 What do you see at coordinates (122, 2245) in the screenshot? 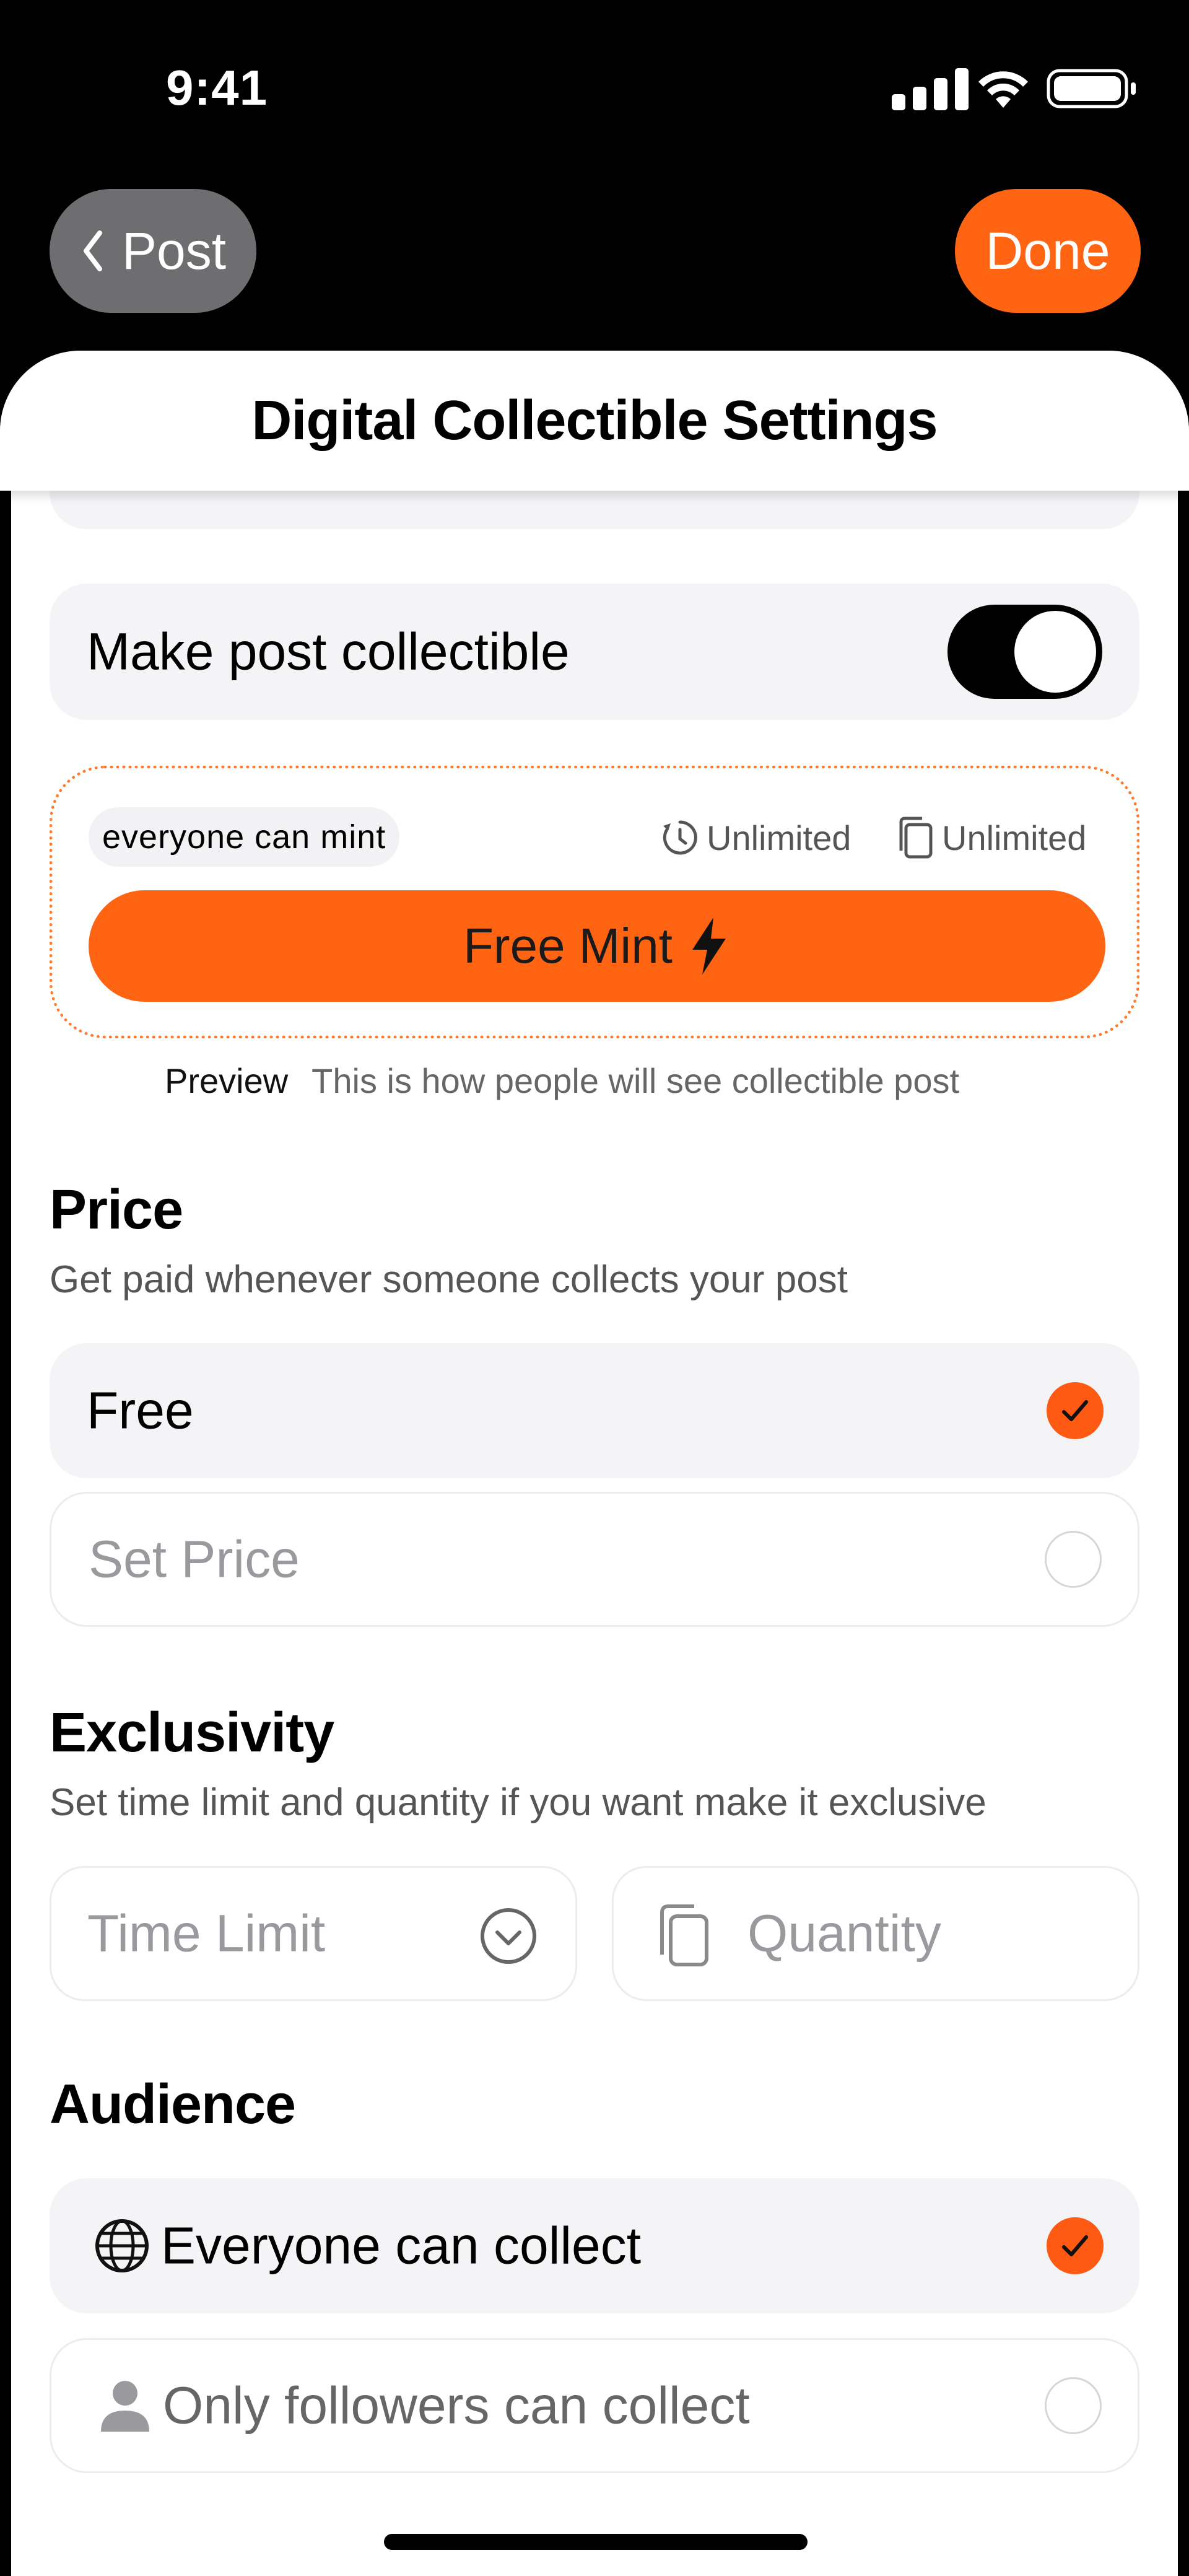
I see `globe-icon` at bounding box center [122, 2245].